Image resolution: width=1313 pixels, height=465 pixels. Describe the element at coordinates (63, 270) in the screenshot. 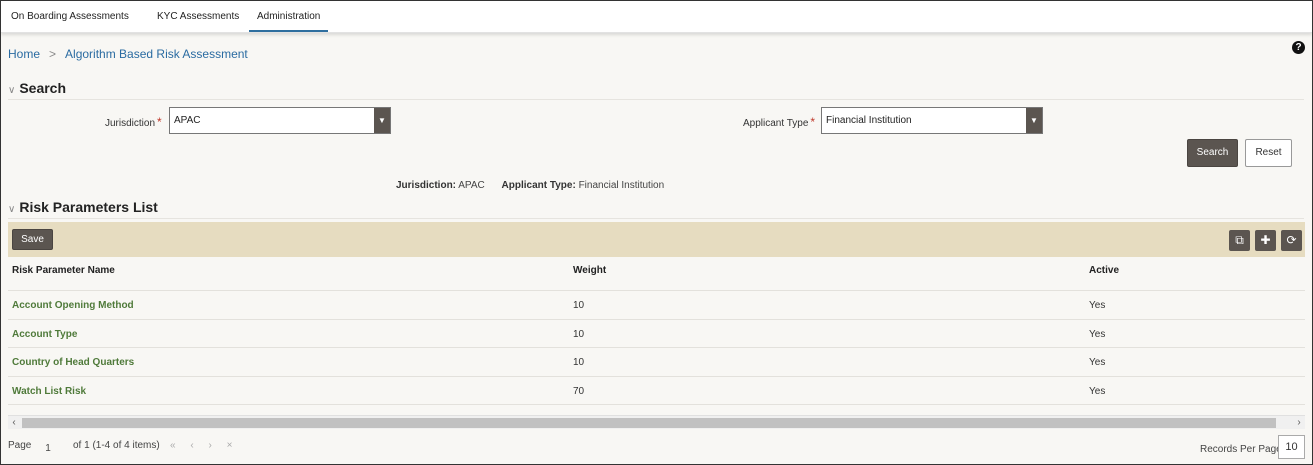

I see `column-header-name: Risk Parameter Name` at that location.